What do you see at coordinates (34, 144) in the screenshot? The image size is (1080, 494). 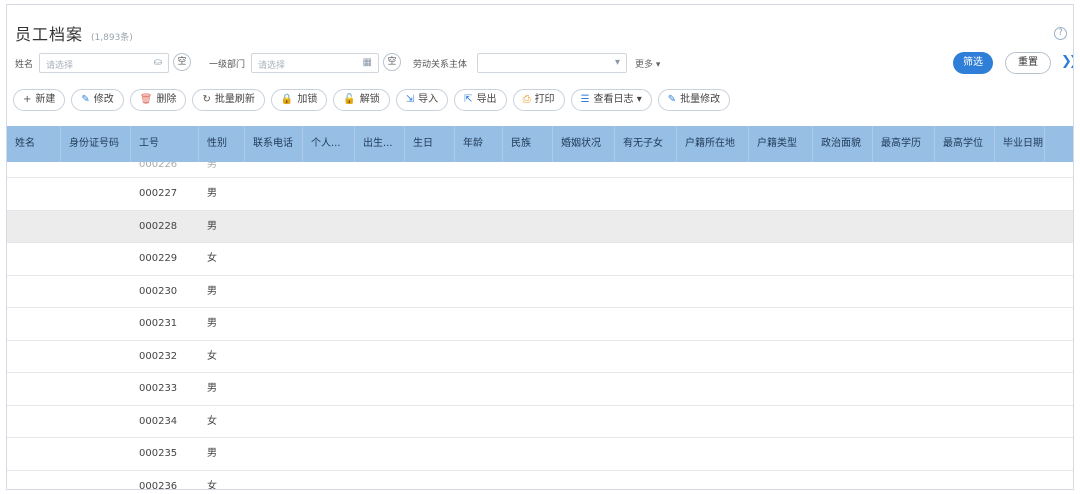 I see `column-header: 姓名` at bounding box center [34, 144].